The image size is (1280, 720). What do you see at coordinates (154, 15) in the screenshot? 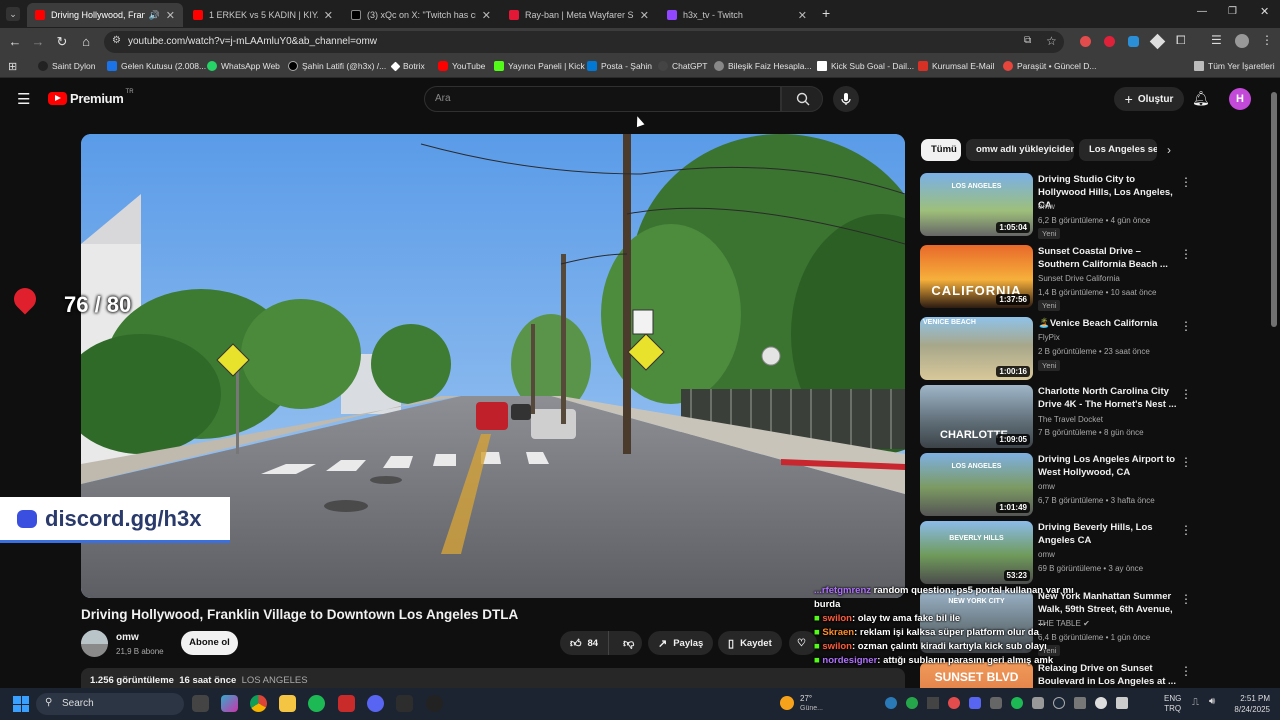
I see `speaker-icon: 🔊` at bounding box center [154, 15].